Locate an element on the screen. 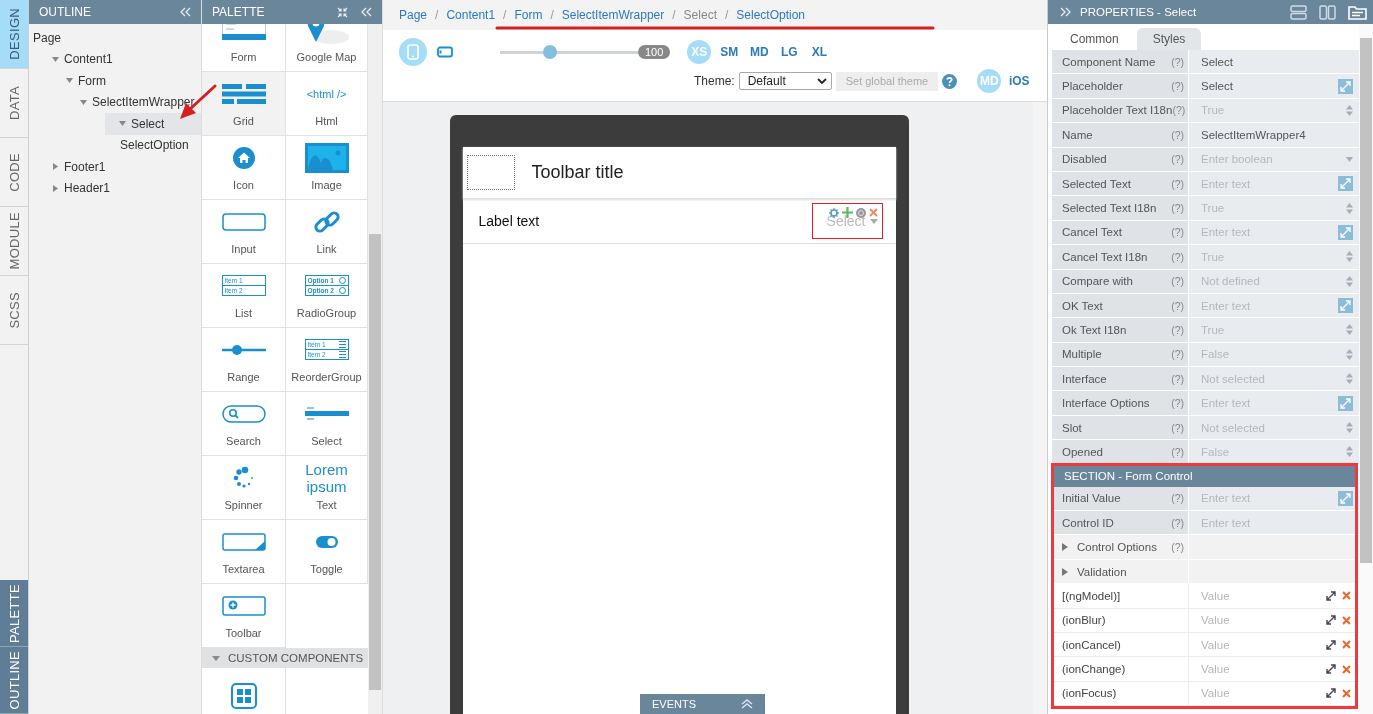  palette-item: Grid is located at coordinates (244, 104).